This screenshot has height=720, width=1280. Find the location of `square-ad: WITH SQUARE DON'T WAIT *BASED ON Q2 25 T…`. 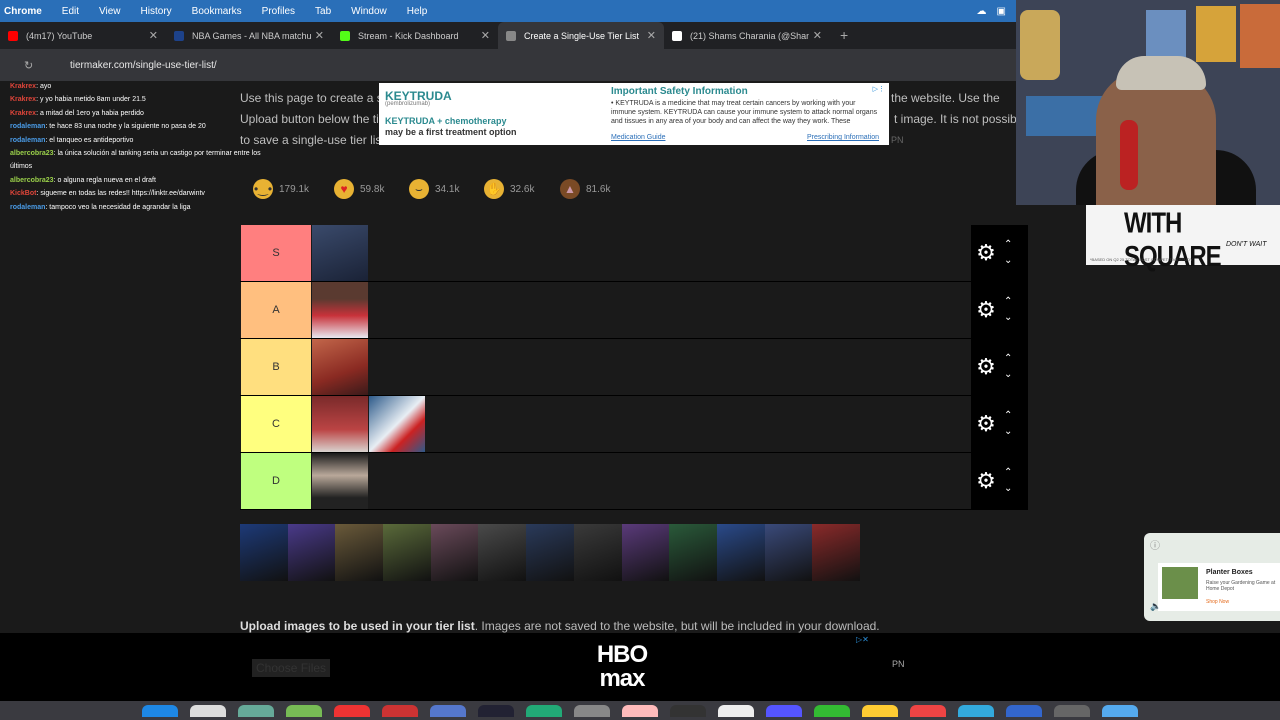

square-ad: WITH SQUARE DON'T WAIT *BASED ON Q2 25 T… is located at coordinates (1183, 239).